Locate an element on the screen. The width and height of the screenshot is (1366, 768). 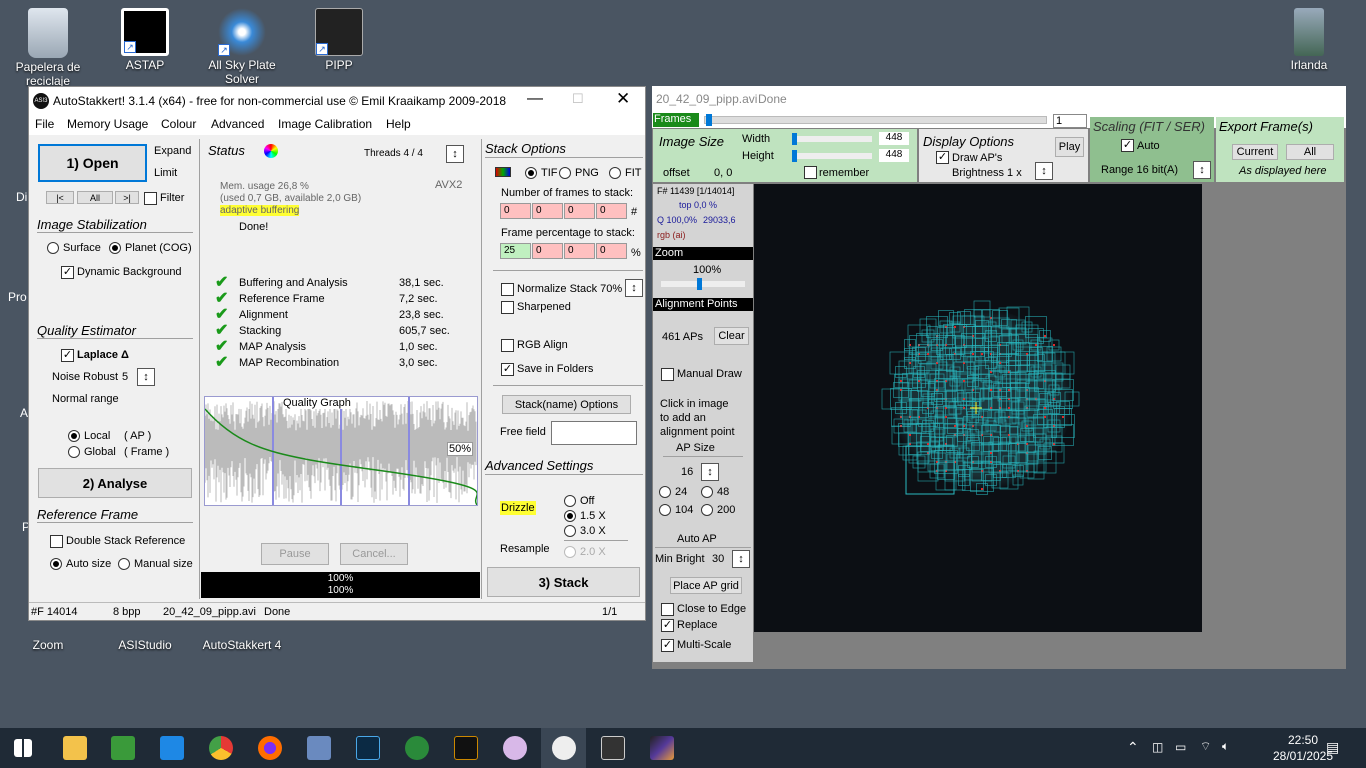
battery-icon: ▭ is located at coordinates (1180, 754).